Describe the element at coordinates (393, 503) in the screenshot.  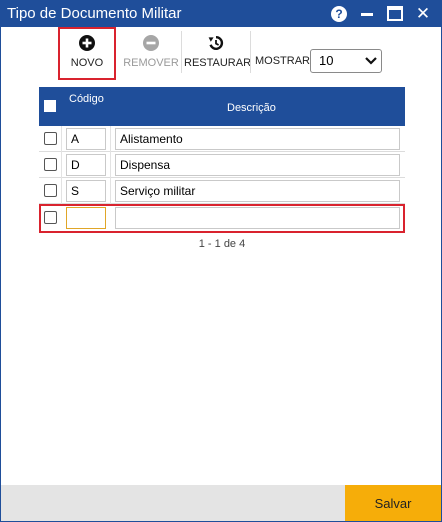
I see `save-button: Salvar` at that location.